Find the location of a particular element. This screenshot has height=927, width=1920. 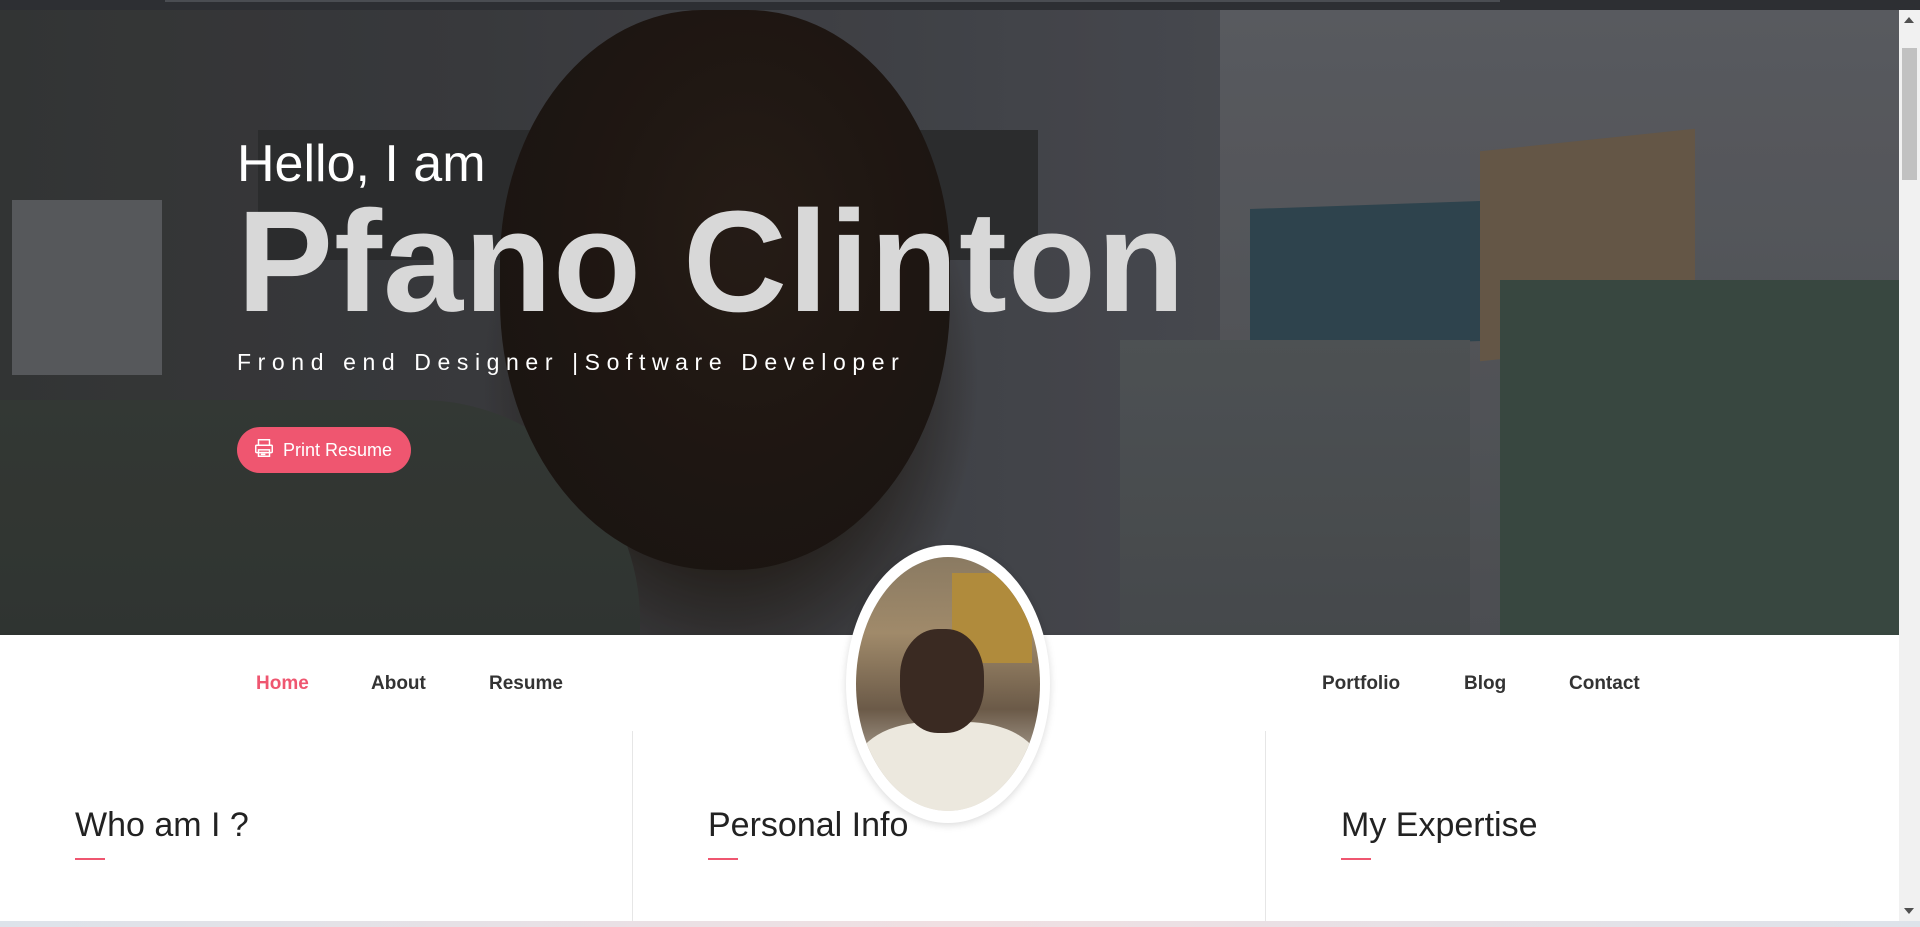

nav-item-home: Home is located at coordinates (282, 684).